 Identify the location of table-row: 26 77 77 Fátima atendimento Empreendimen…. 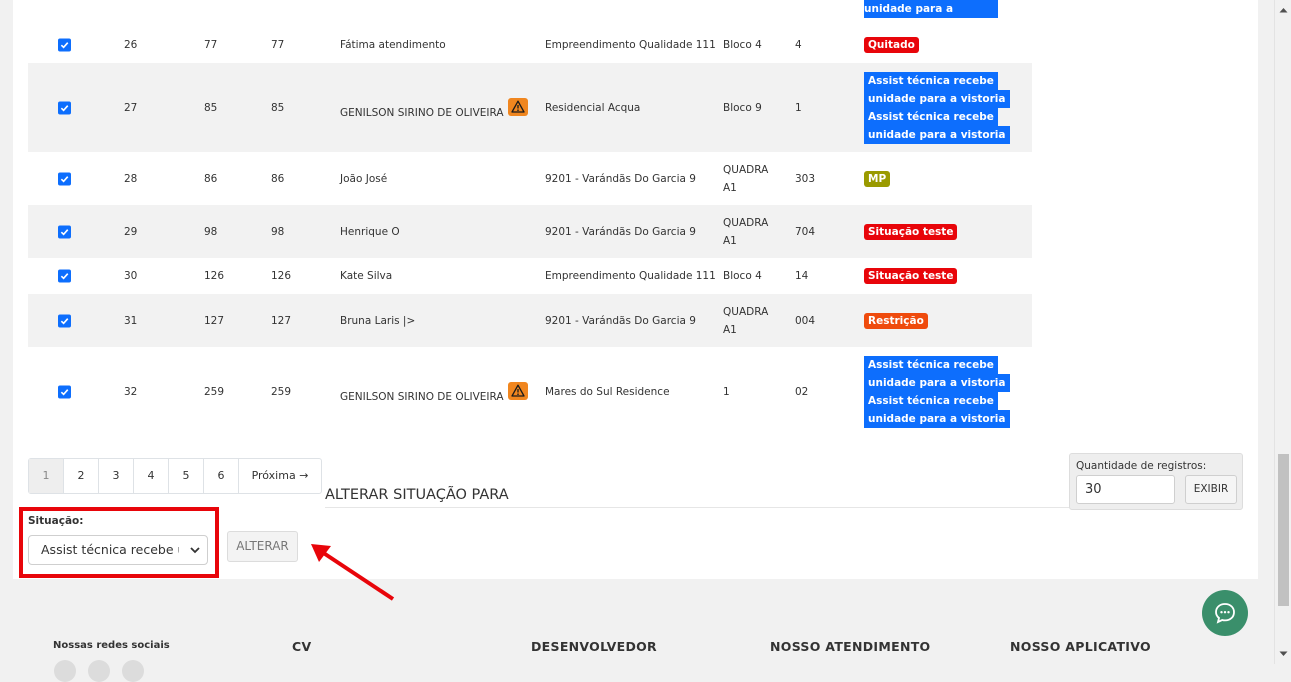
(530, 45).